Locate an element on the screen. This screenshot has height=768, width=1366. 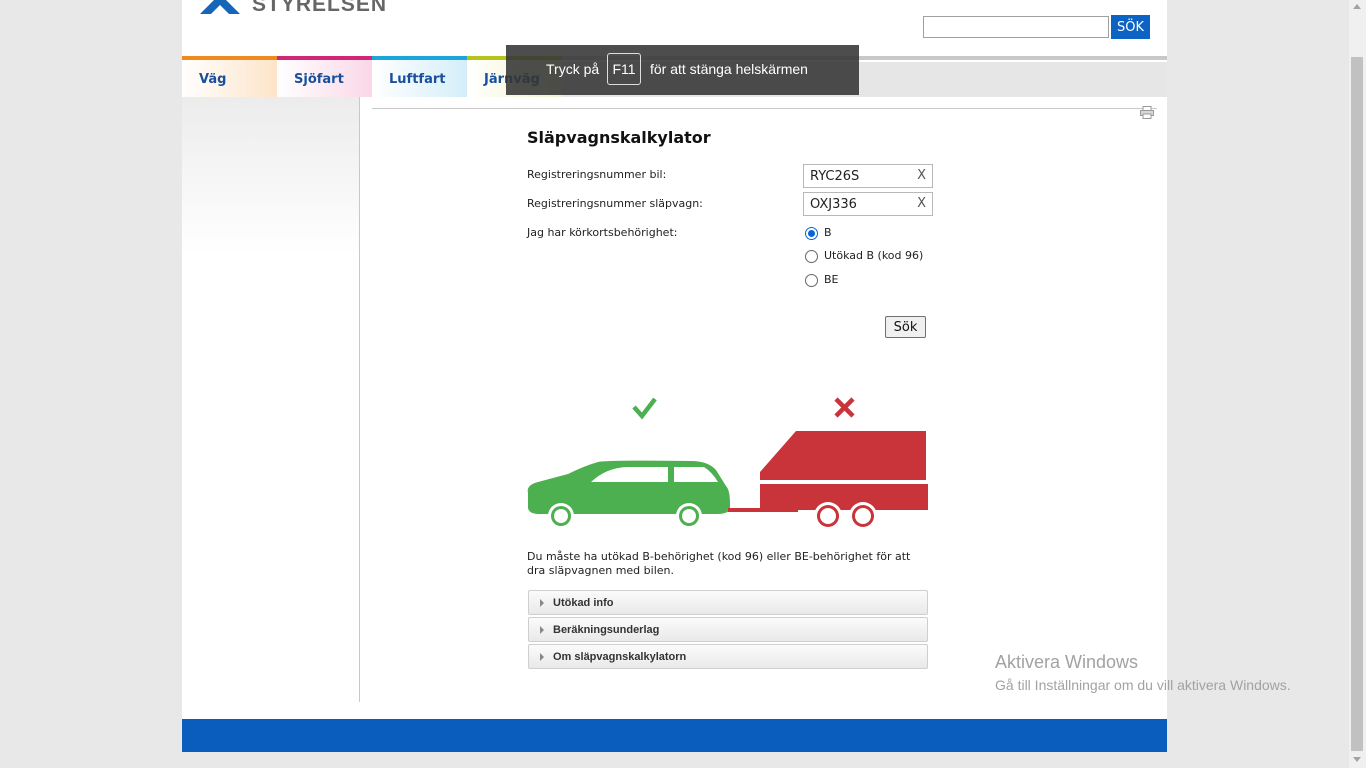
license-option-b: B is located at coordinates (818, 233).